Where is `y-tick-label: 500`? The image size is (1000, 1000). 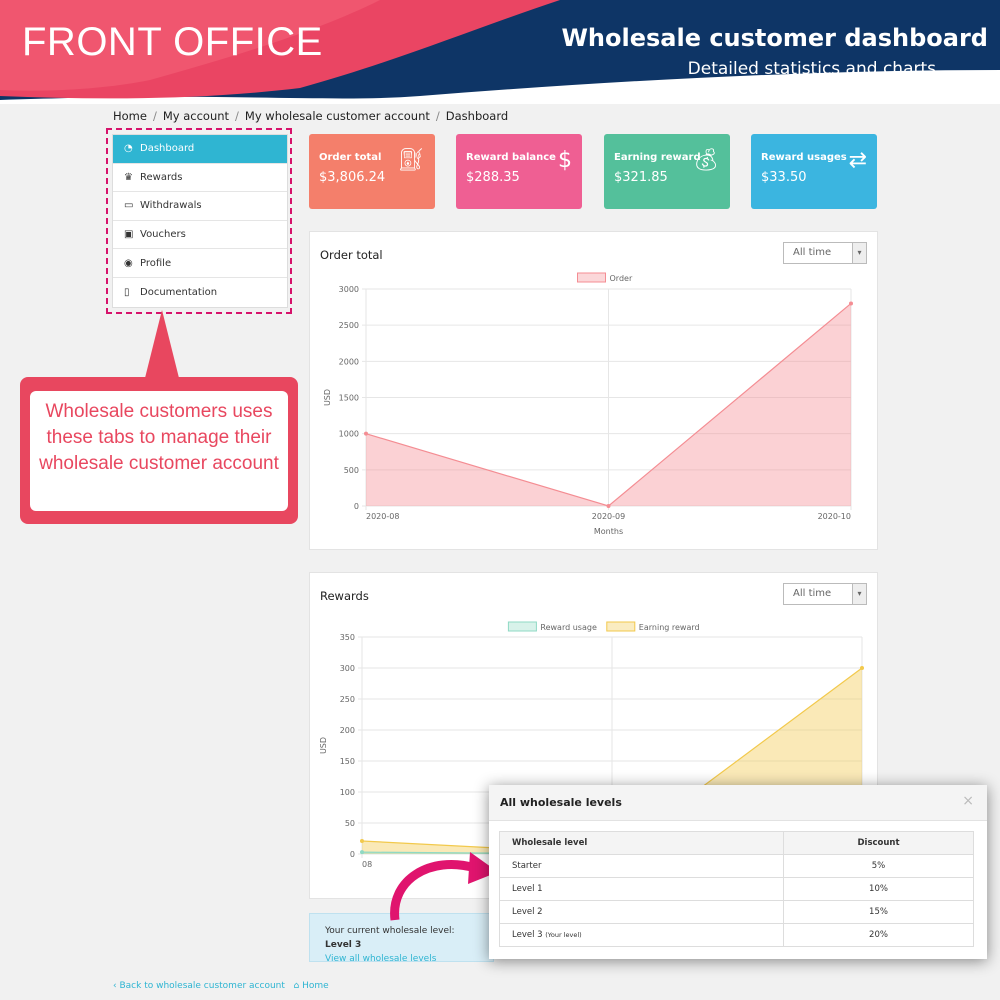
y-tick-label: 500 is located at coordinates (351, 470).